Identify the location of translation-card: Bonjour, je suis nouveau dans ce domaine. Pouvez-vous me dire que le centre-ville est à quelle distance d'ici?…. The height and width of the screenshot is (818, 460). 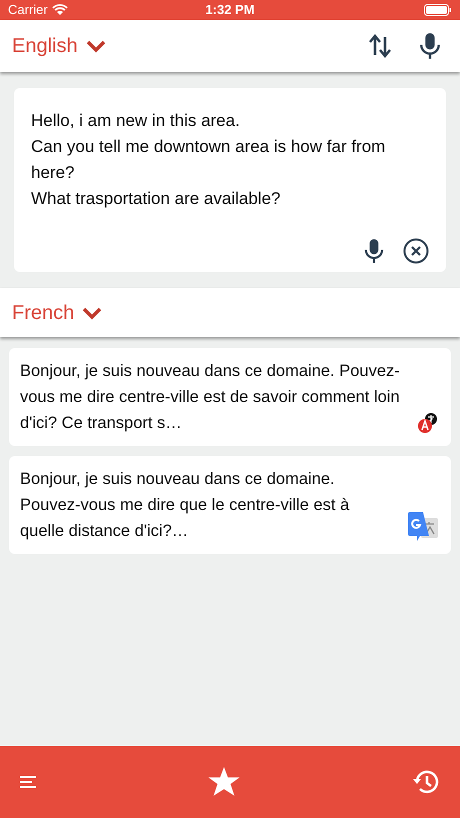
(230, 505).